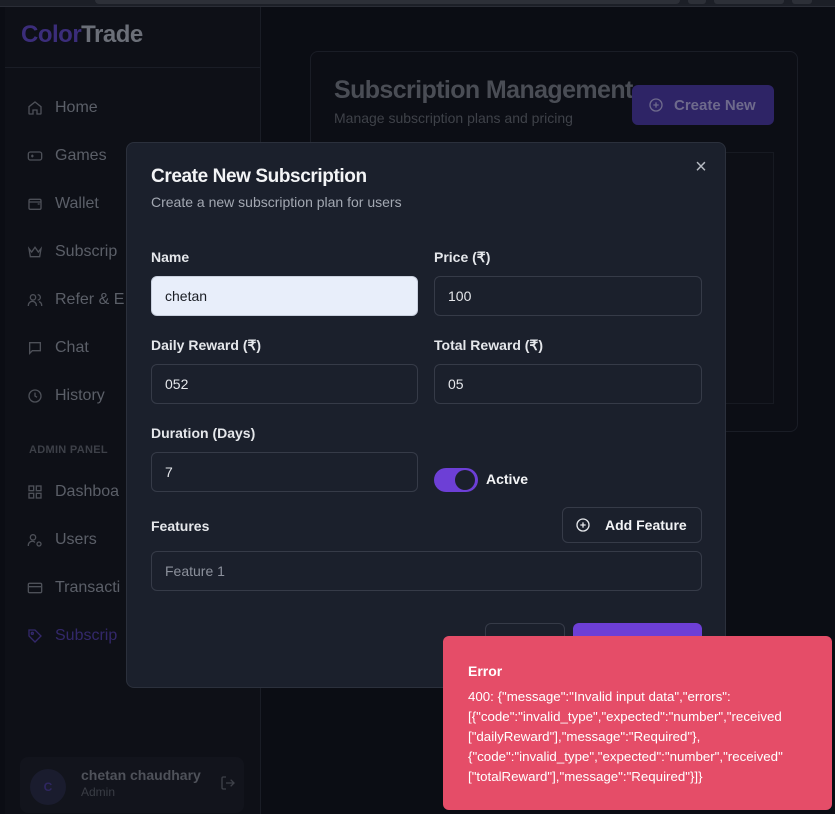  I want to click on home-icon, so click(35, 108).